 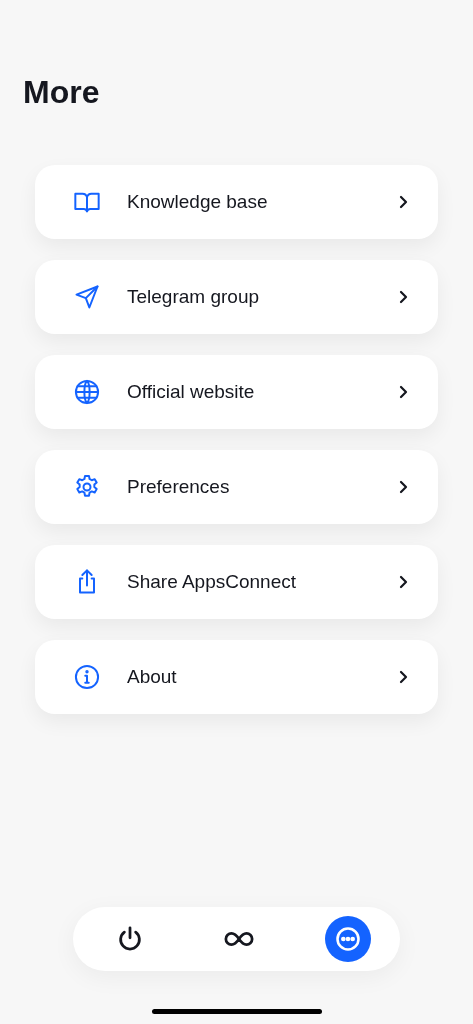 I want to click on menu-label: Preferences, so click(x=179, y=487).